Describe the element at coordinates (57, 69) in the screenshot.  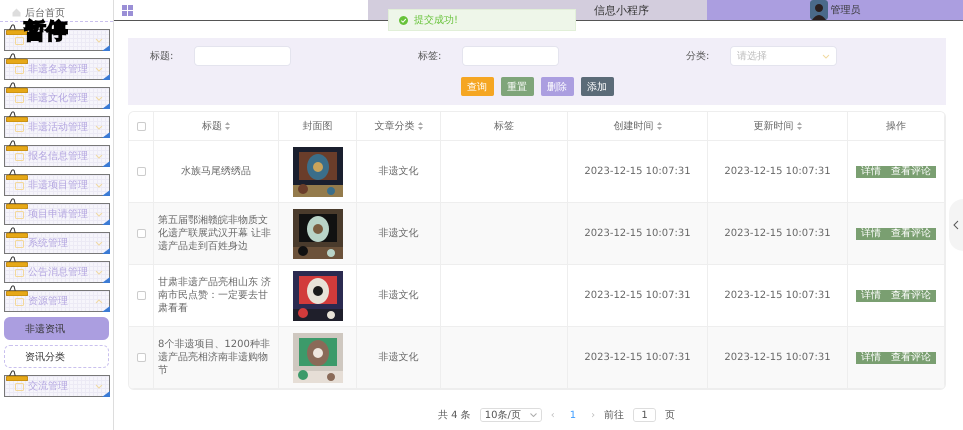
I see `sidebar-item: 非遗名录管理` at that location.